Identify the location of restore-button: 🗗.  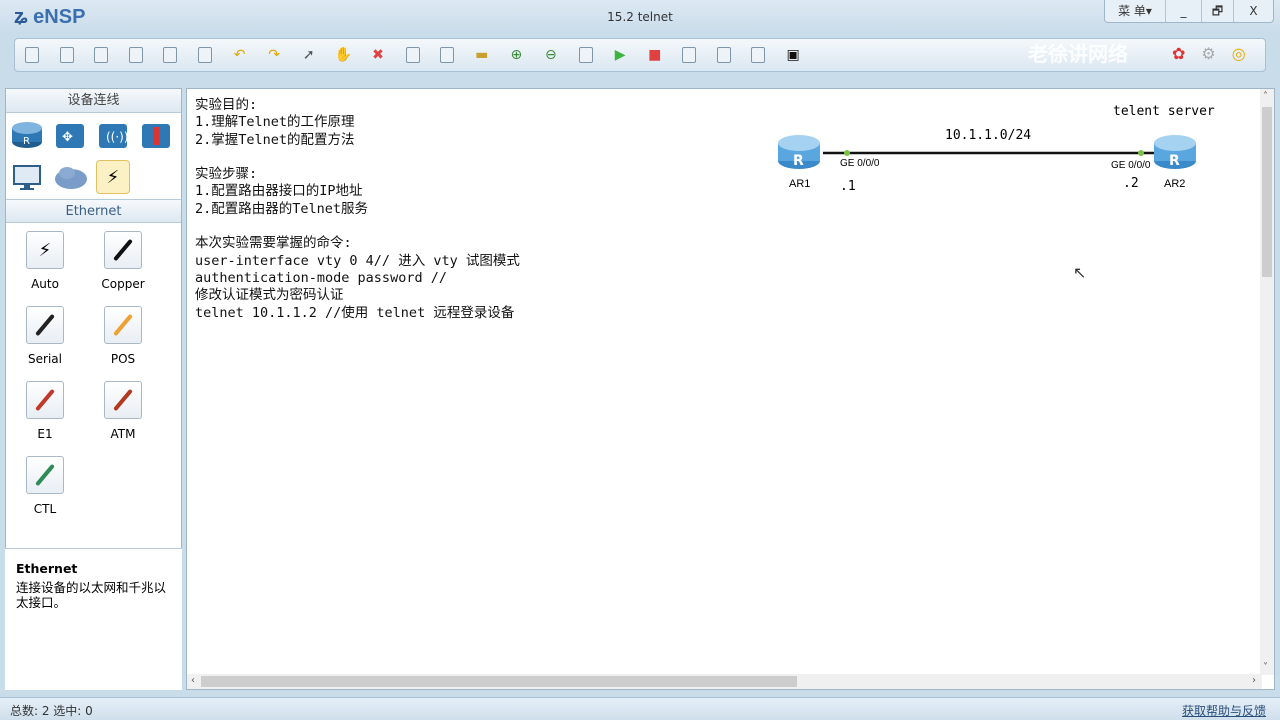
(1217, 11).